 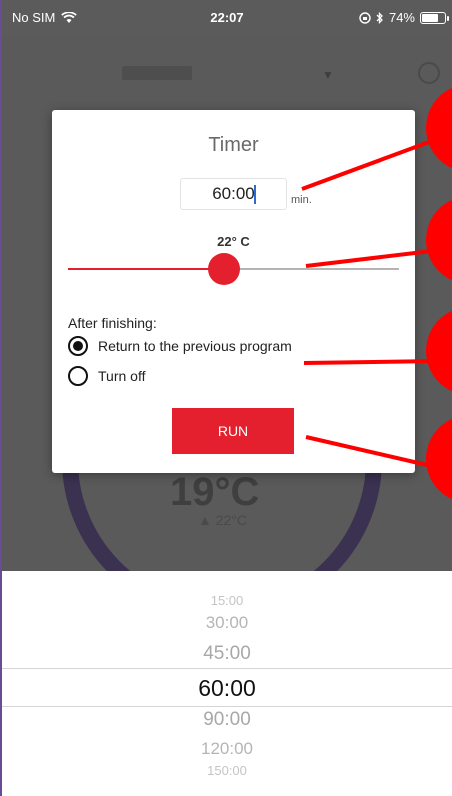 What do you see at coordinates (439, 128) in the screenshot?
I see `callout-circle-timer` at bounding box center [439, 128].